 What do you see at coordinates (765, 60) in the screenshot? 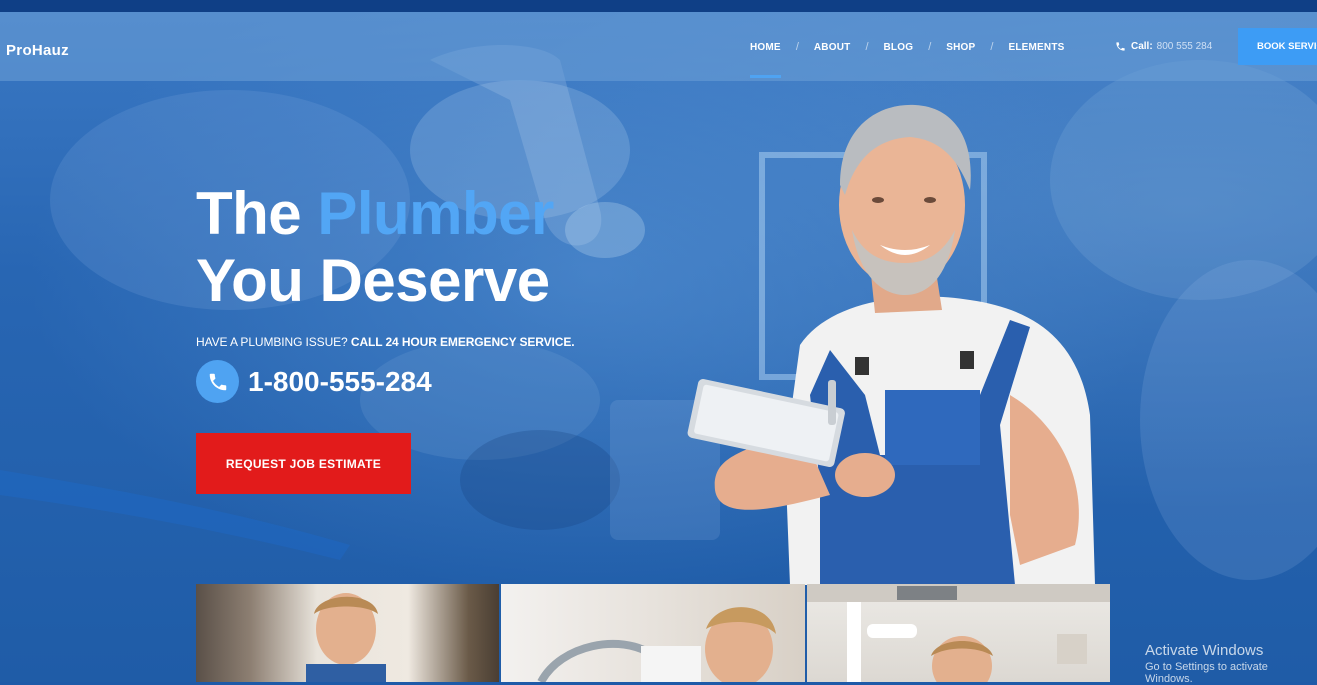
I see `nav-item-home: HOME` at bounding box center [765, 60].